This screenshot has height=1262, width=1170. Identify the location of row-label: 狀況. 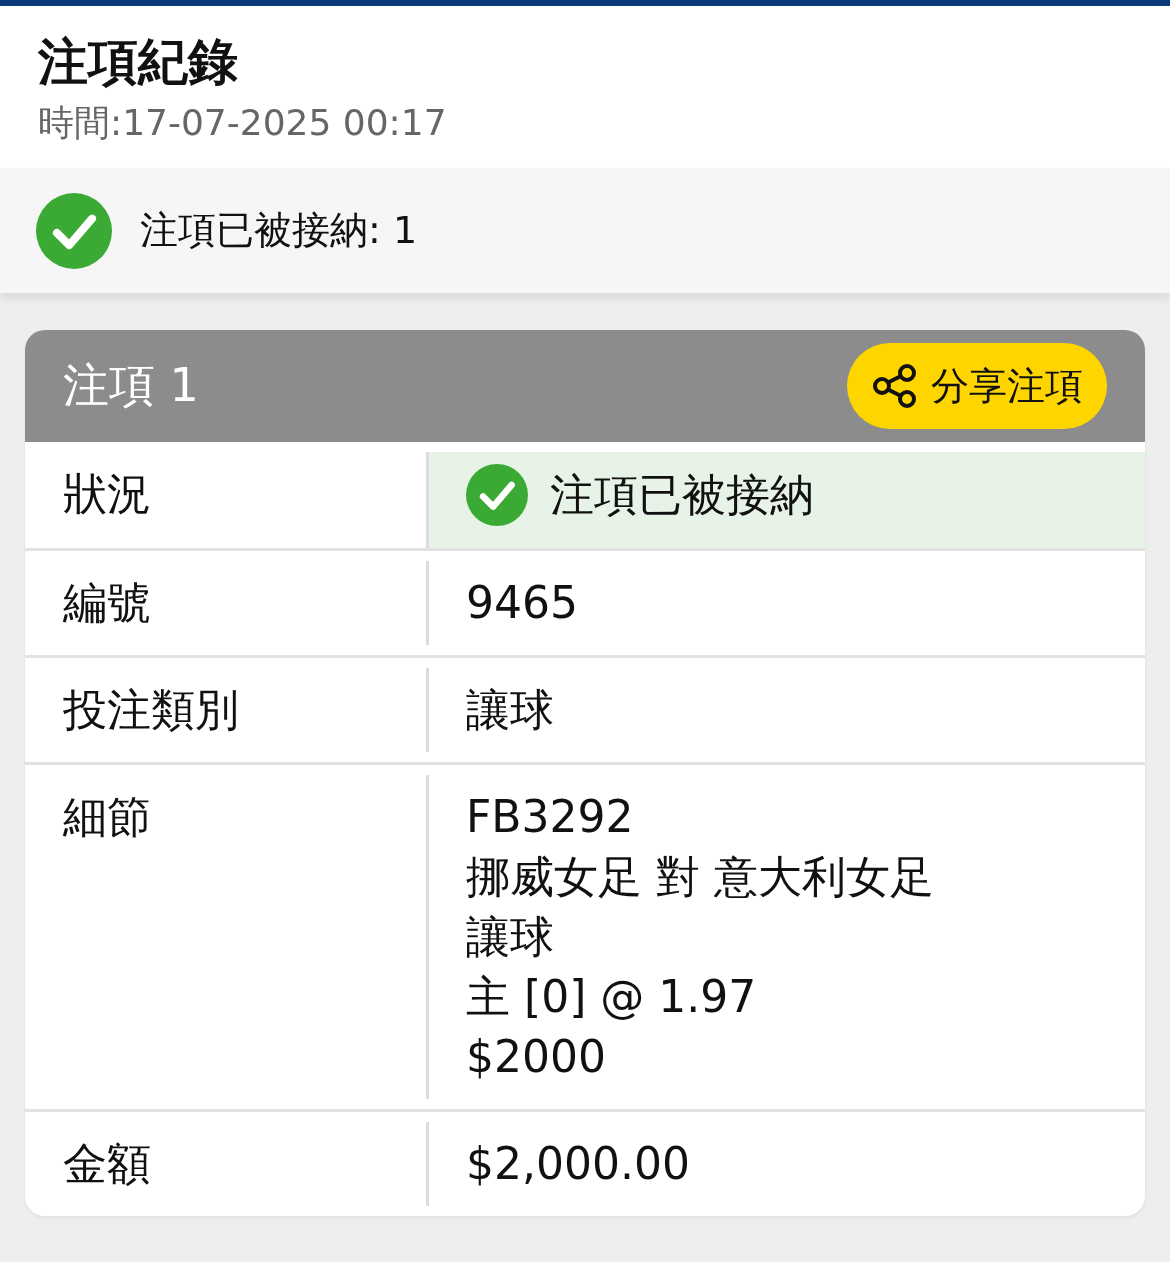
(107, 494).